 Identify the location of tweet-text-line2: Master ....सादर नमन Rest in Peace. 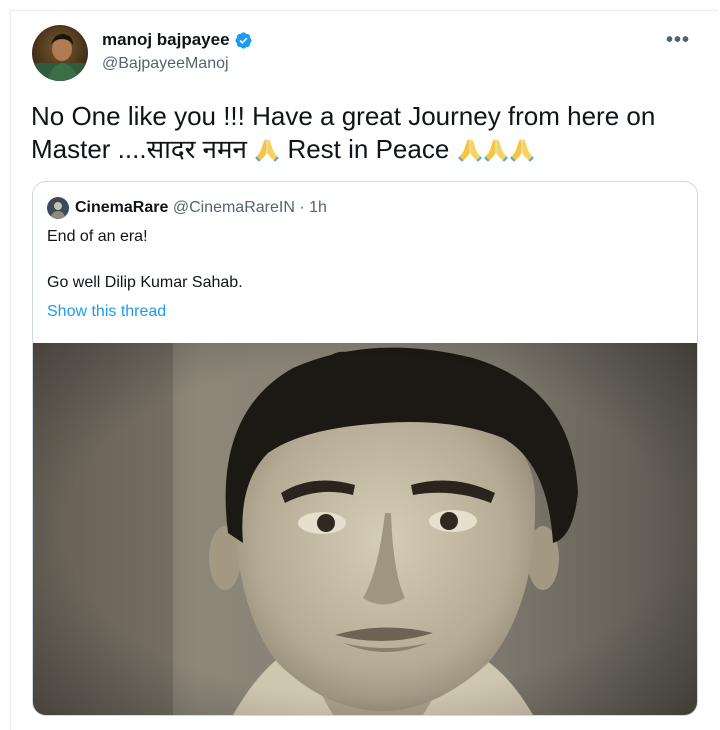
(356, 149).